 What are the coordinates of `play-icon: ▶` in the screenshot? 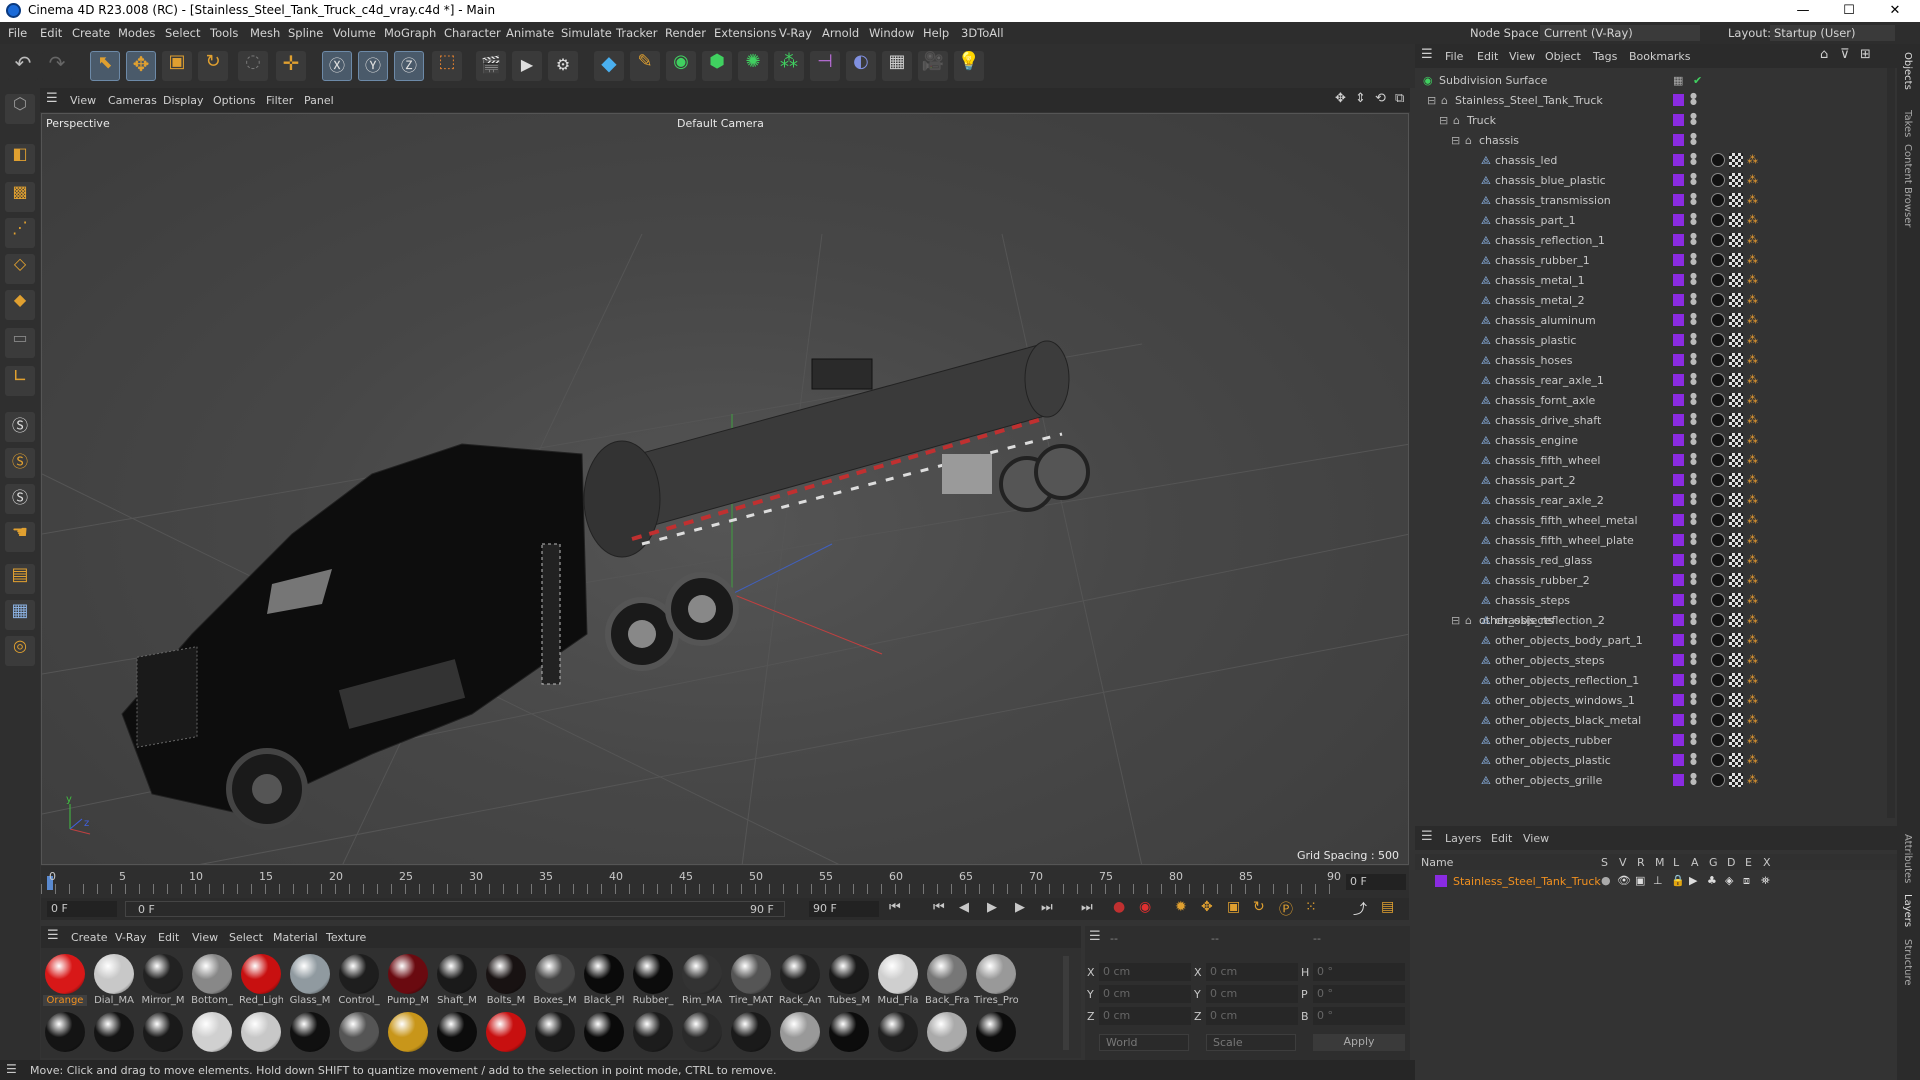 It's located at (992, 907).